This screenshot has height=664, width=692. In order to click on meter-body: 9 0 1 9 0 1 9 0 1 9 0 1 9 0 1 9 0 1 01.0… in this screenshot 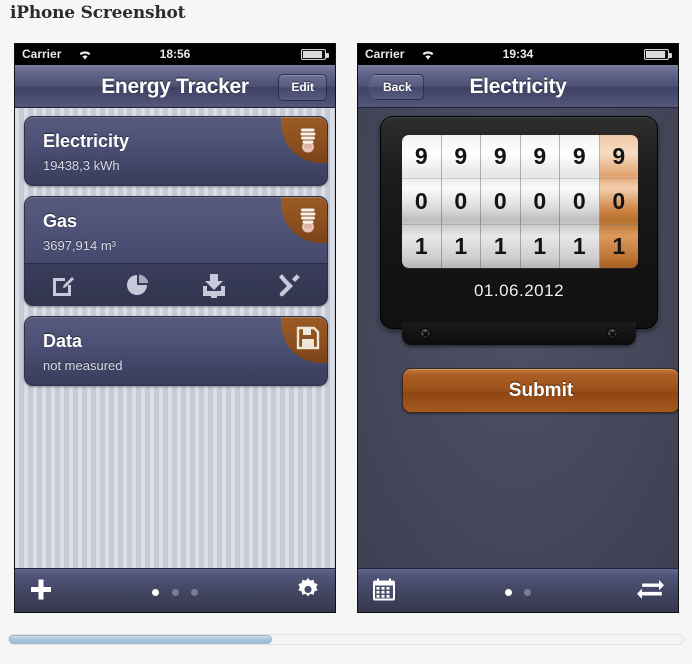, I will do `click(519, 222)`.